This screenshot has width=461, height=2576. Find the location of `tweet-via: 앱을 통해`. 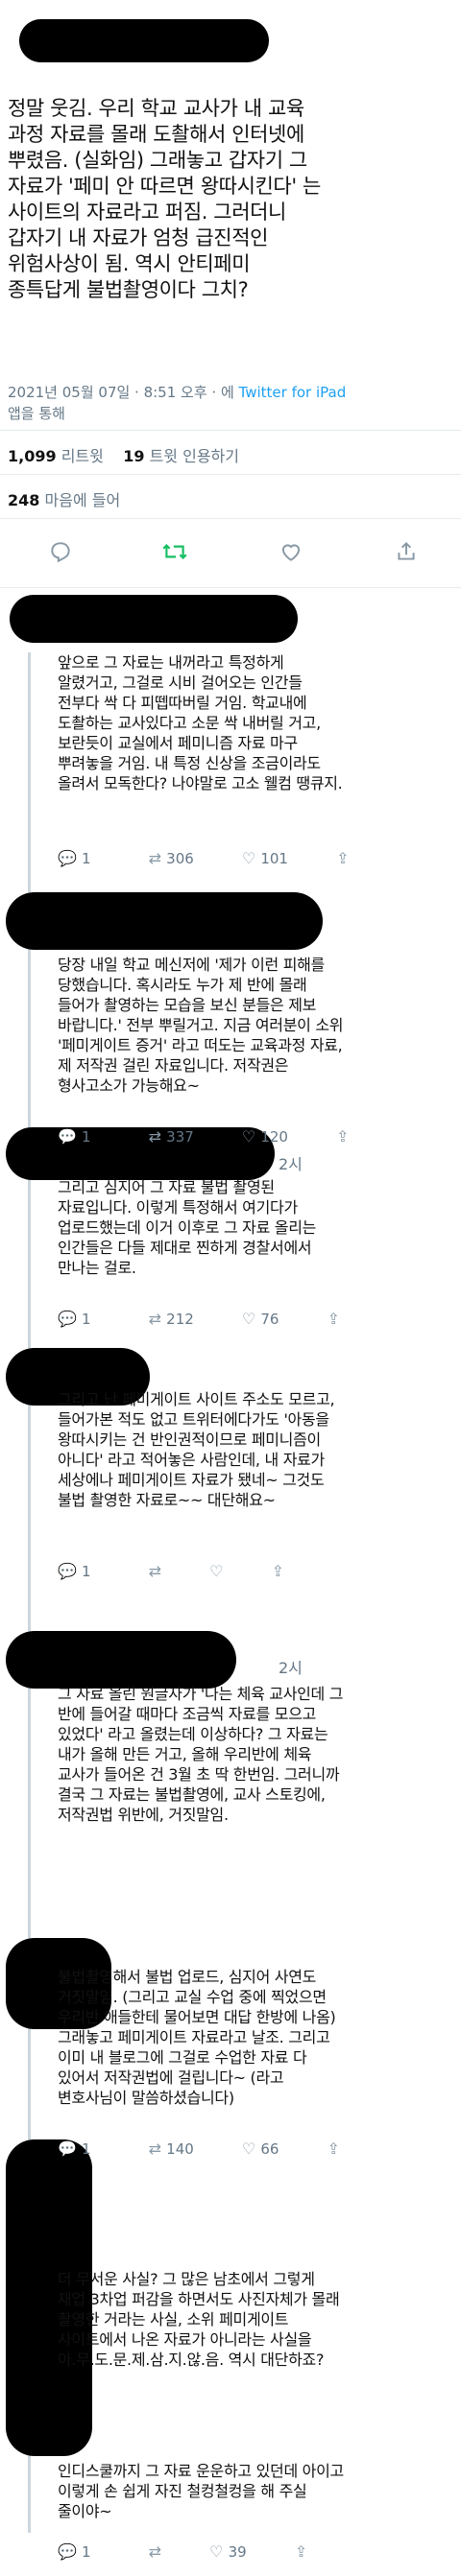

tweet-via: 앱을 통해 is located at coordinates (36, 414).